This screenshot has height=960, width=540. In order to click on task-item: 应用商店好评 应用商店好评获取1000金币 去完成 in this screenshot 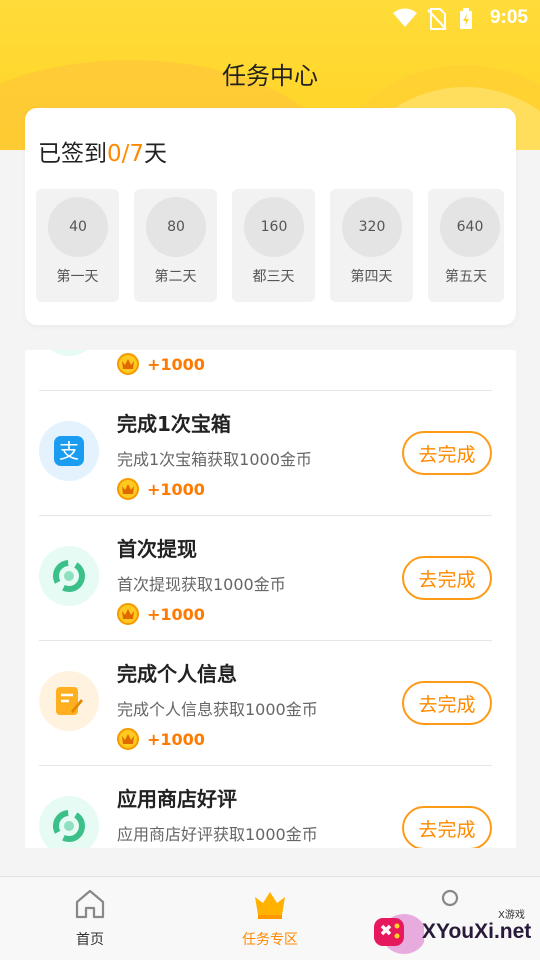, I will do `click(265, 806)`.